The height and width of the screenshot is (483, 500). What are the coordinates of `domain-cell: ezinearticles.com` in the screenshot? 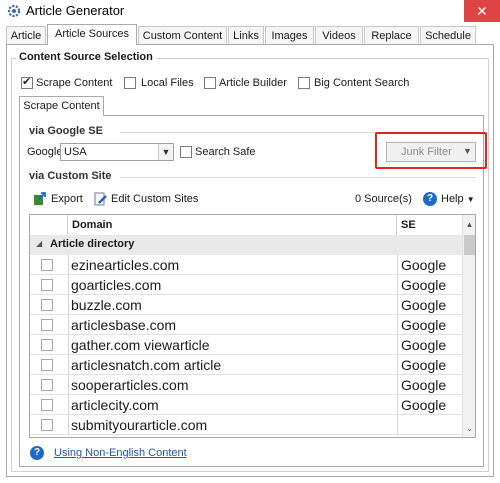 It's located at (123, 265).